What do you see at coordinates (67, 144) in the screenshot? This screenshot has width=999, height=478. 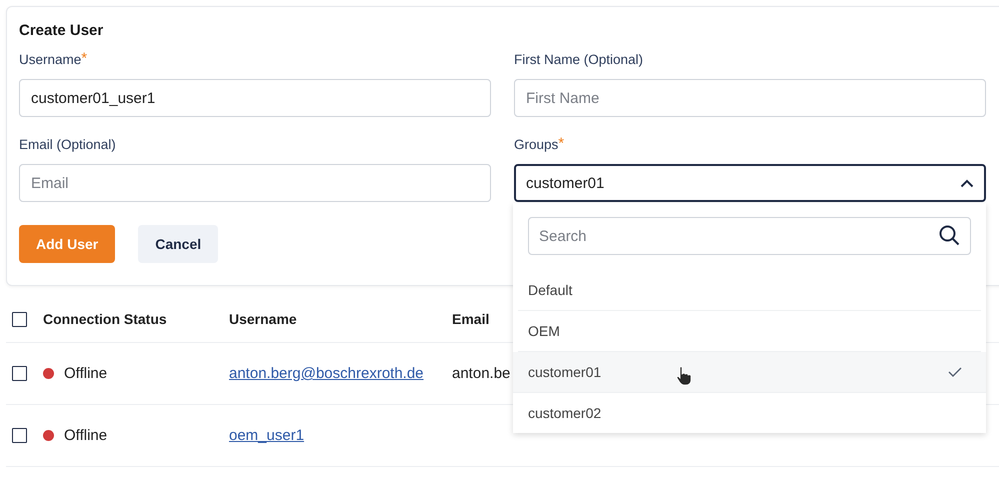 I see `field-label: Email (Optional)` at bounding box center [67, 144].